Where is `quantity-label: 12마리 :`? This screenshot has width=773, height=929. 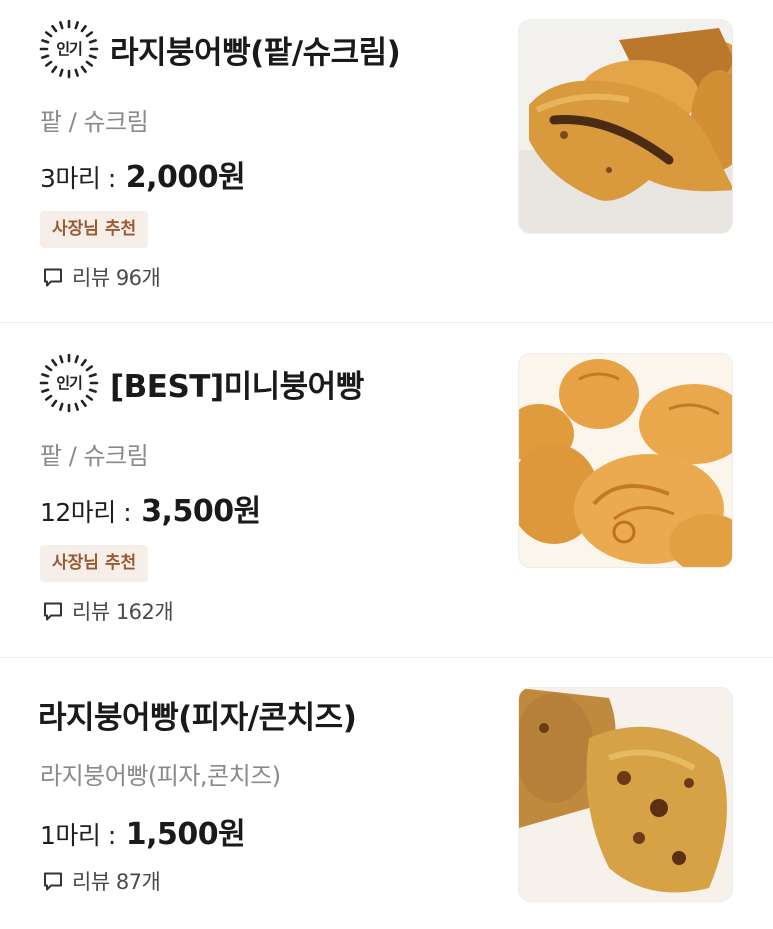 quantity-label: 12마리 : is located at coordinates (86, 512).